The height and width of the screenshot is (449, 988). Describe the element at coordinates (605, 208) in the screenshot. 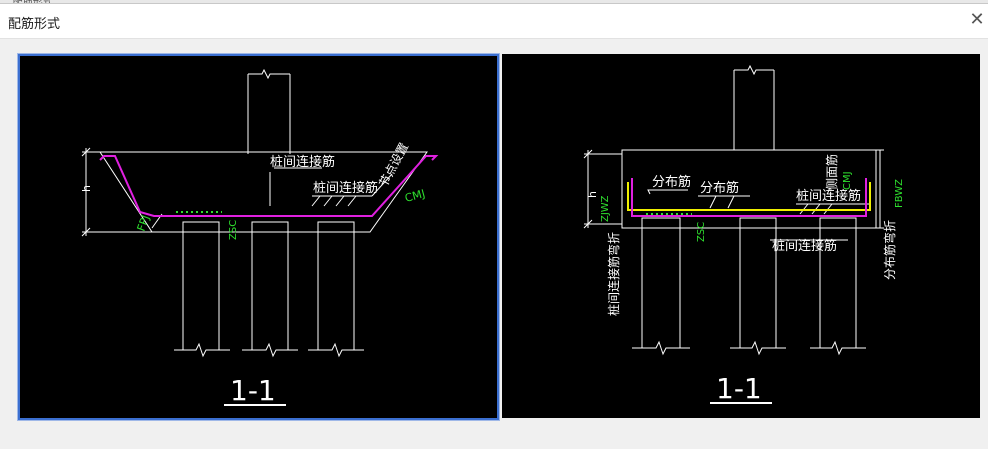

I see `label-zjwz: ZJWZ` at that location.